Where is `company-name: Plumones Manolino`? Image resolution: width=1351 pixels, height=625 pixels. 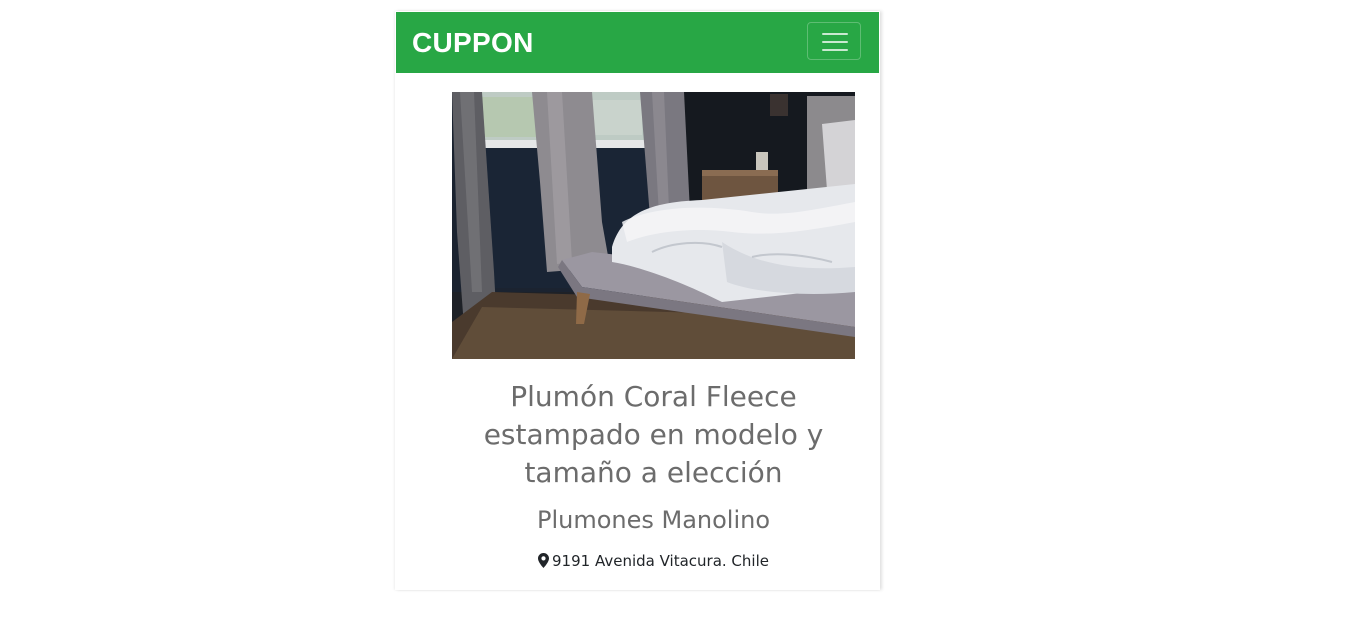 company-name: Plumones Manolino is located at coordinates (653, 520).